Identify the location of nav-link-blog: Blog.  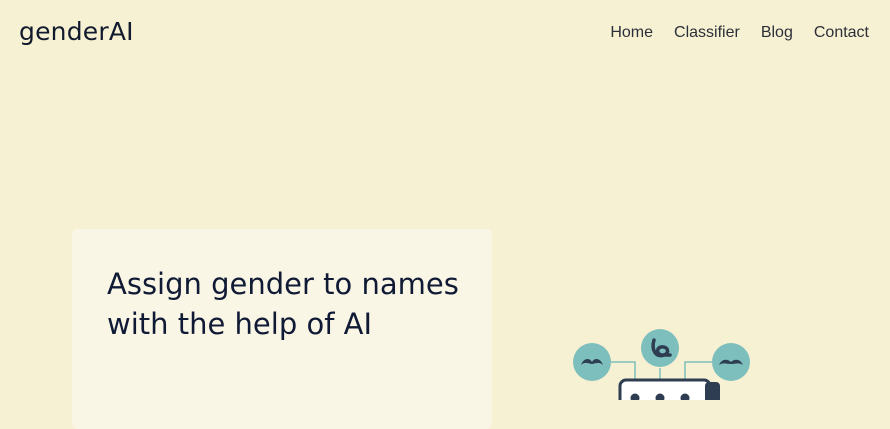
(777, 33).